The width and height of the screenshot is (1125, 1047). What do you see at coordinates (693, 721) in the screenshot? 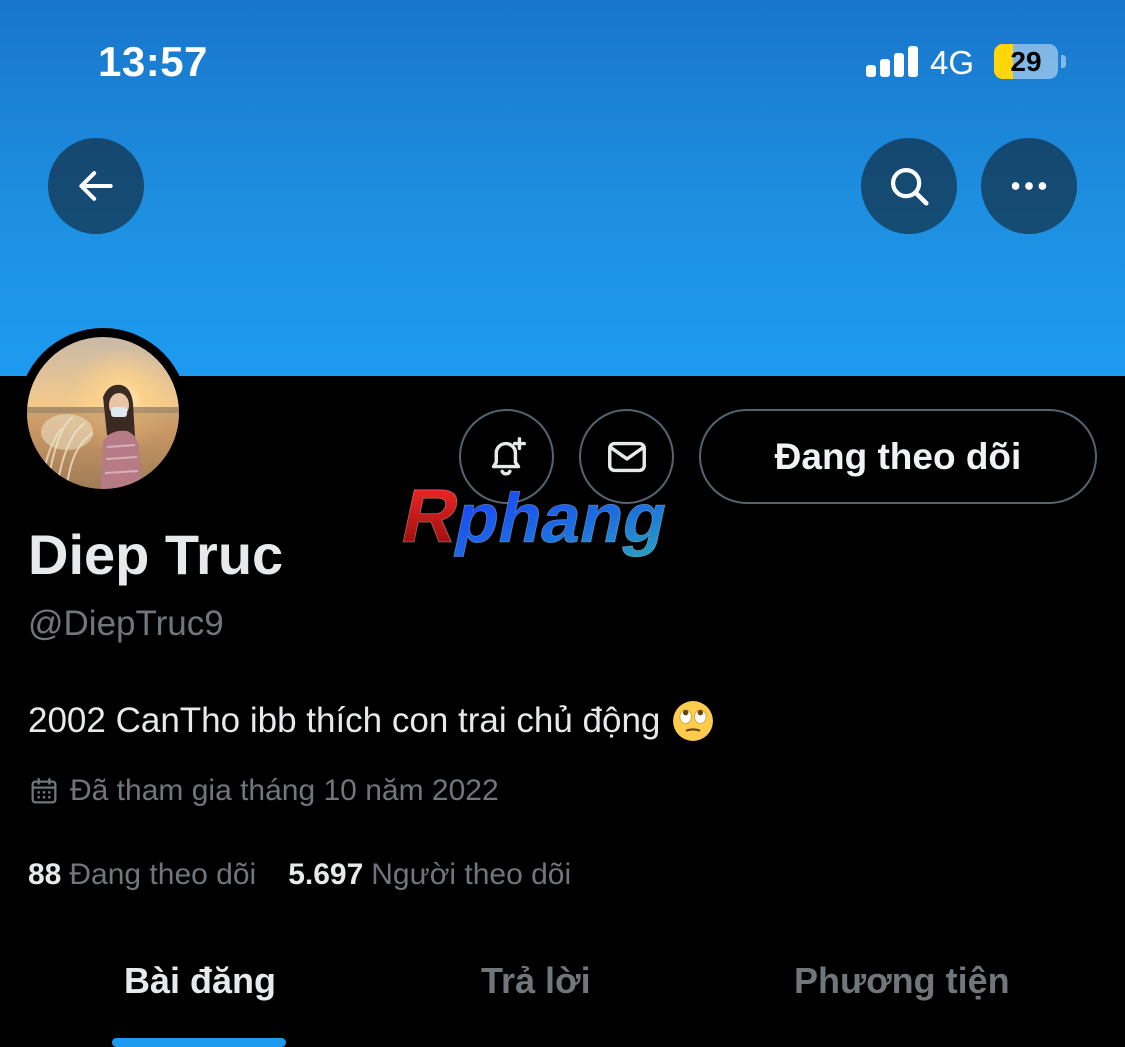
I see `rolling-eyes-emoji-icon` at bounding box center [693, 721].